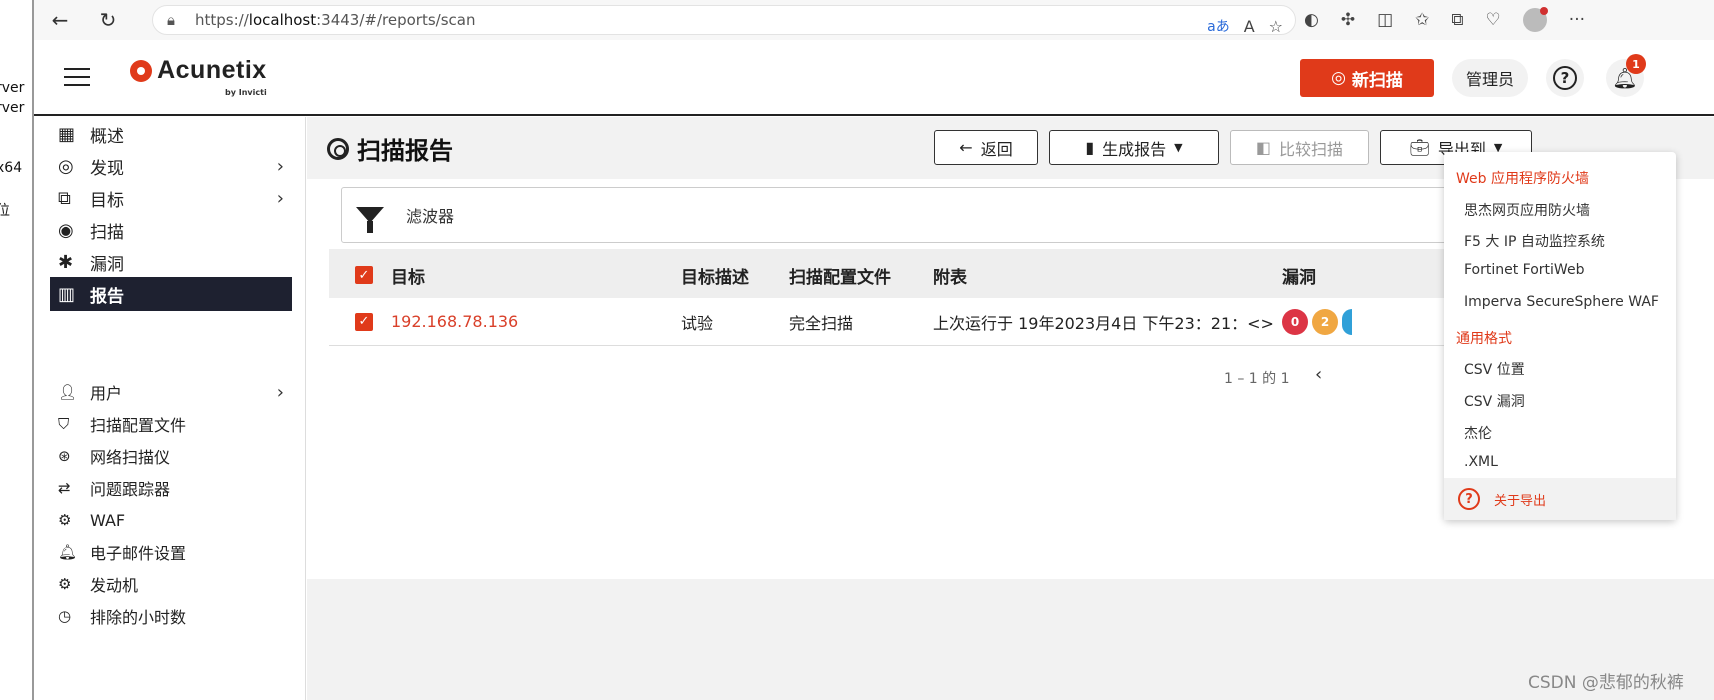 The height and width of the screenshot is (700, 1714). Describe the element at coordinates (64, 424) in the screenshot. I see `shield-icon: ⛉` at that location.